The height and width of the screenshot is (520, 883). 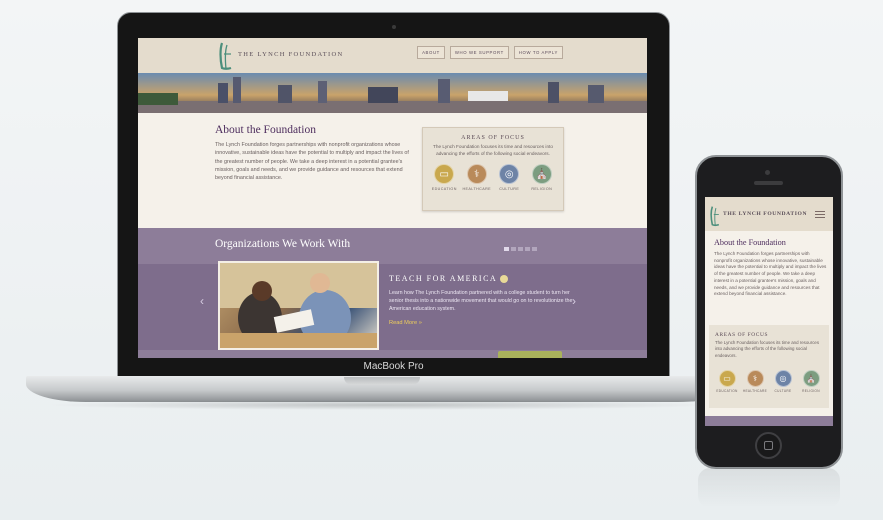 What do you see at coordinates (504, 279) in the screenshot?
I see `badge-icon` at bounding box center [504, 279].